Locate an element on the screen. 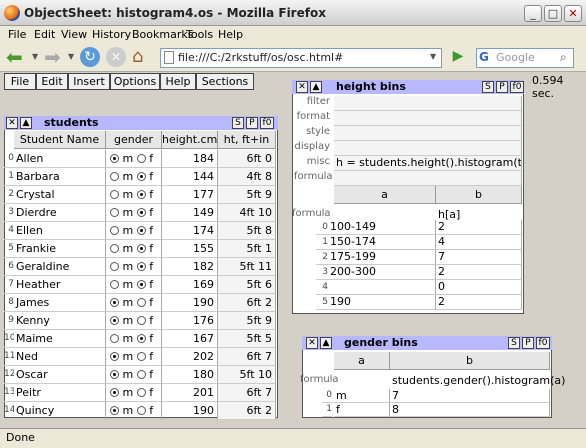 The image size is (586, 448). height-cm-cell: 174 is located at coordinates (190, 231).